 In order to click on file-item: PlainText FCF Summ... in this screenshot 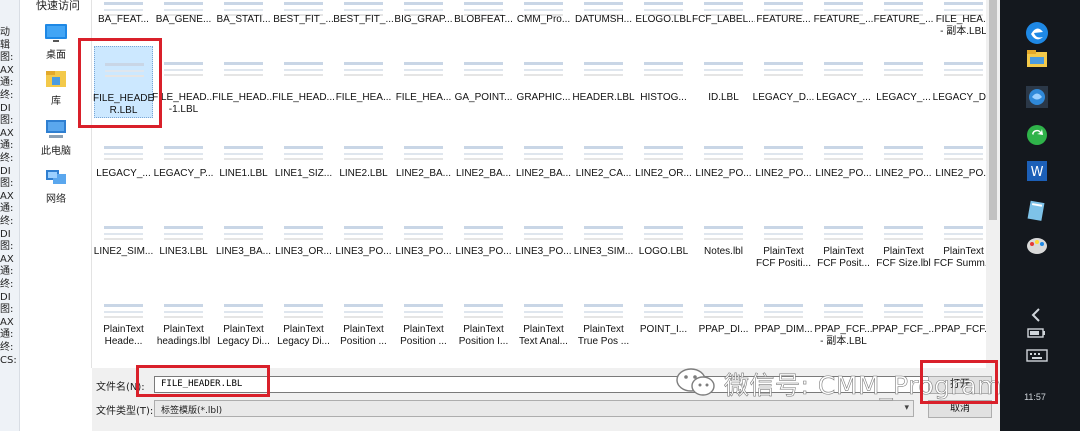, I will do `click(960, 236)`.